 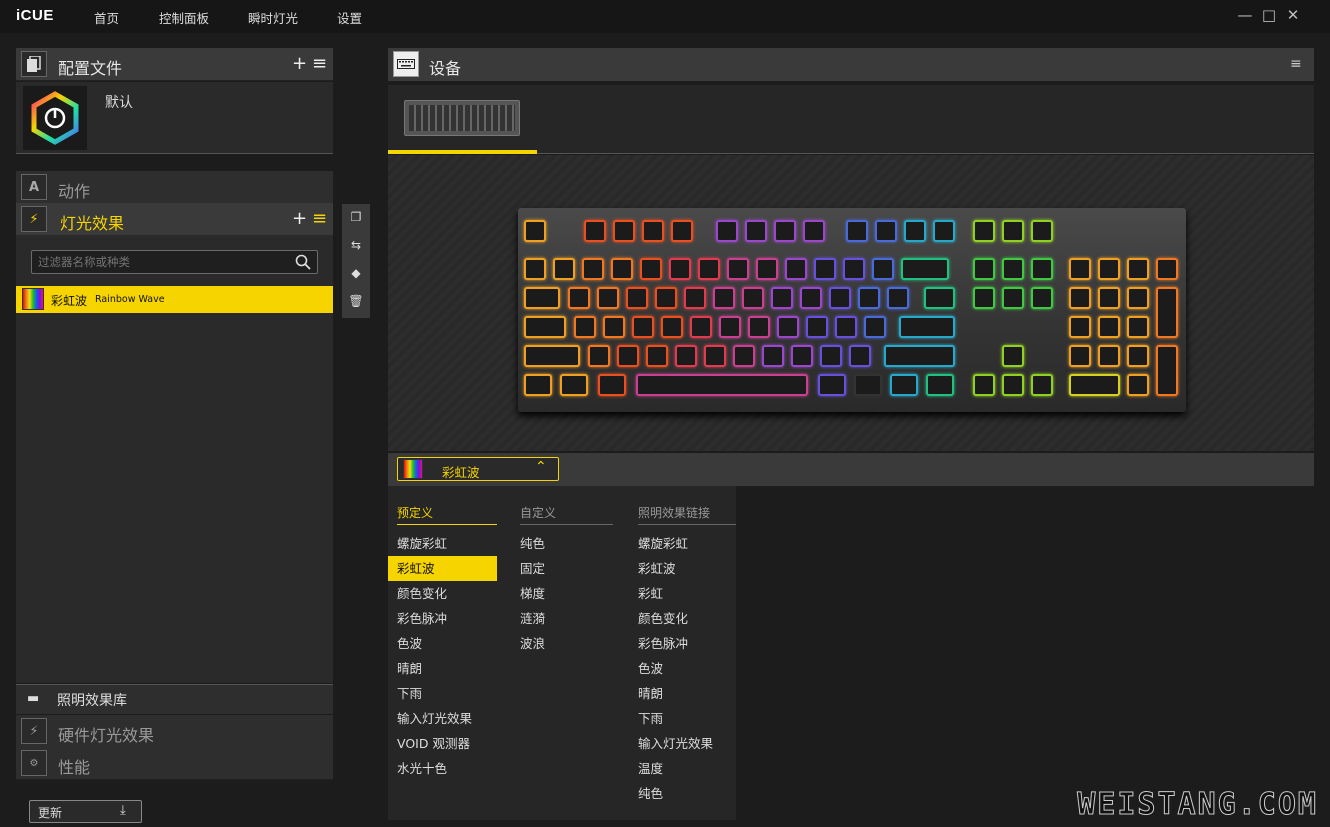 I want to click on close-icon: ✕, so click(x=1293, y=15).